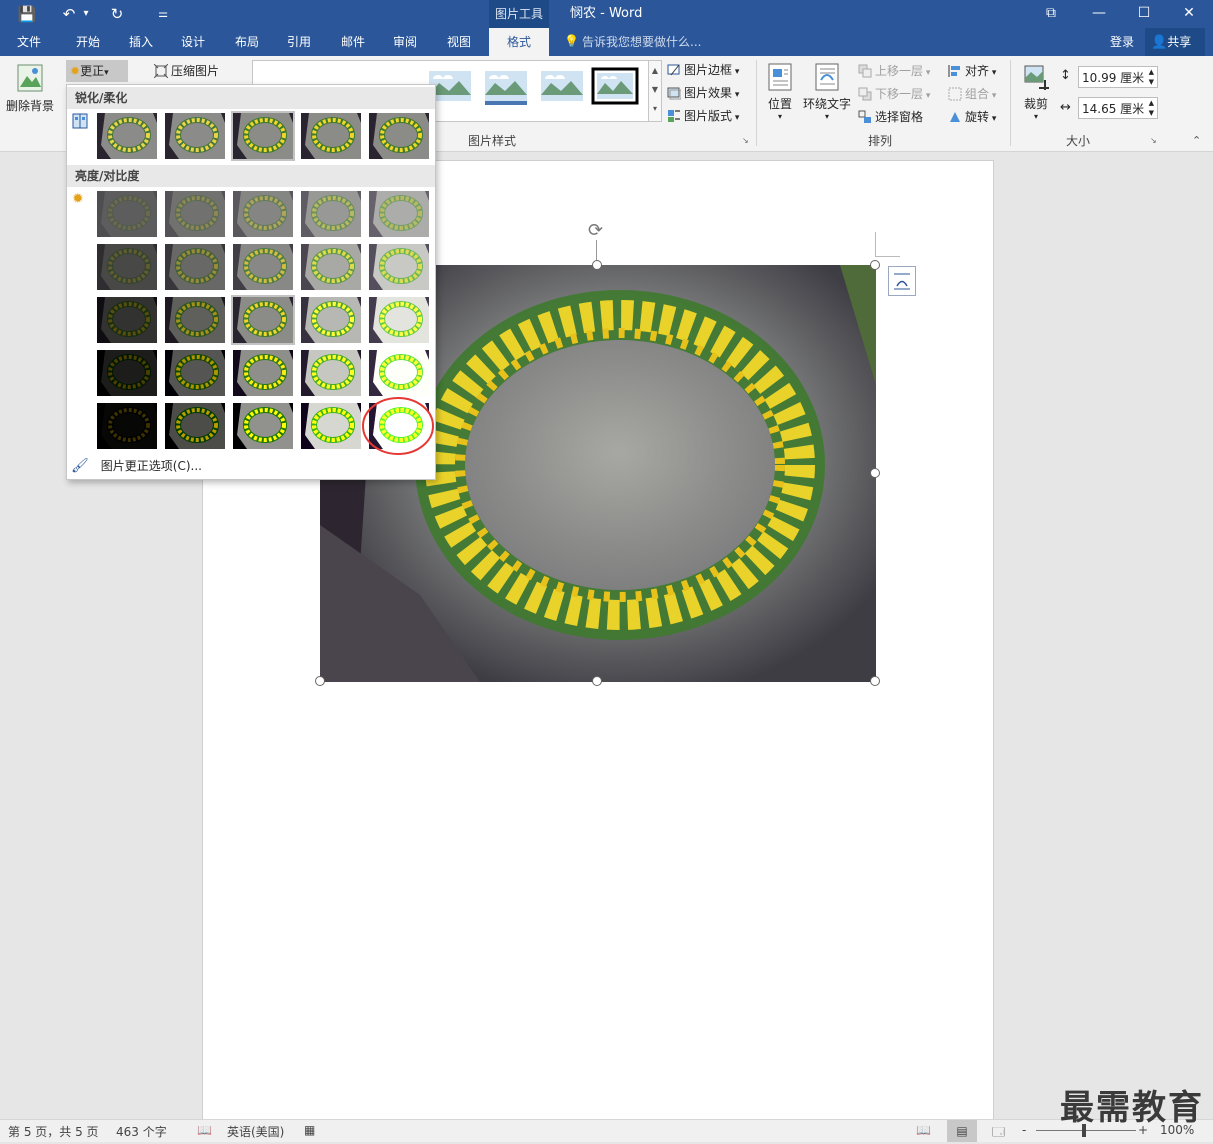 The width and height of the screenshot is (1213, 1144). Describe the element at coordinates (320, 681) in the screenshot. I see `resize-handle-bl` at that location.